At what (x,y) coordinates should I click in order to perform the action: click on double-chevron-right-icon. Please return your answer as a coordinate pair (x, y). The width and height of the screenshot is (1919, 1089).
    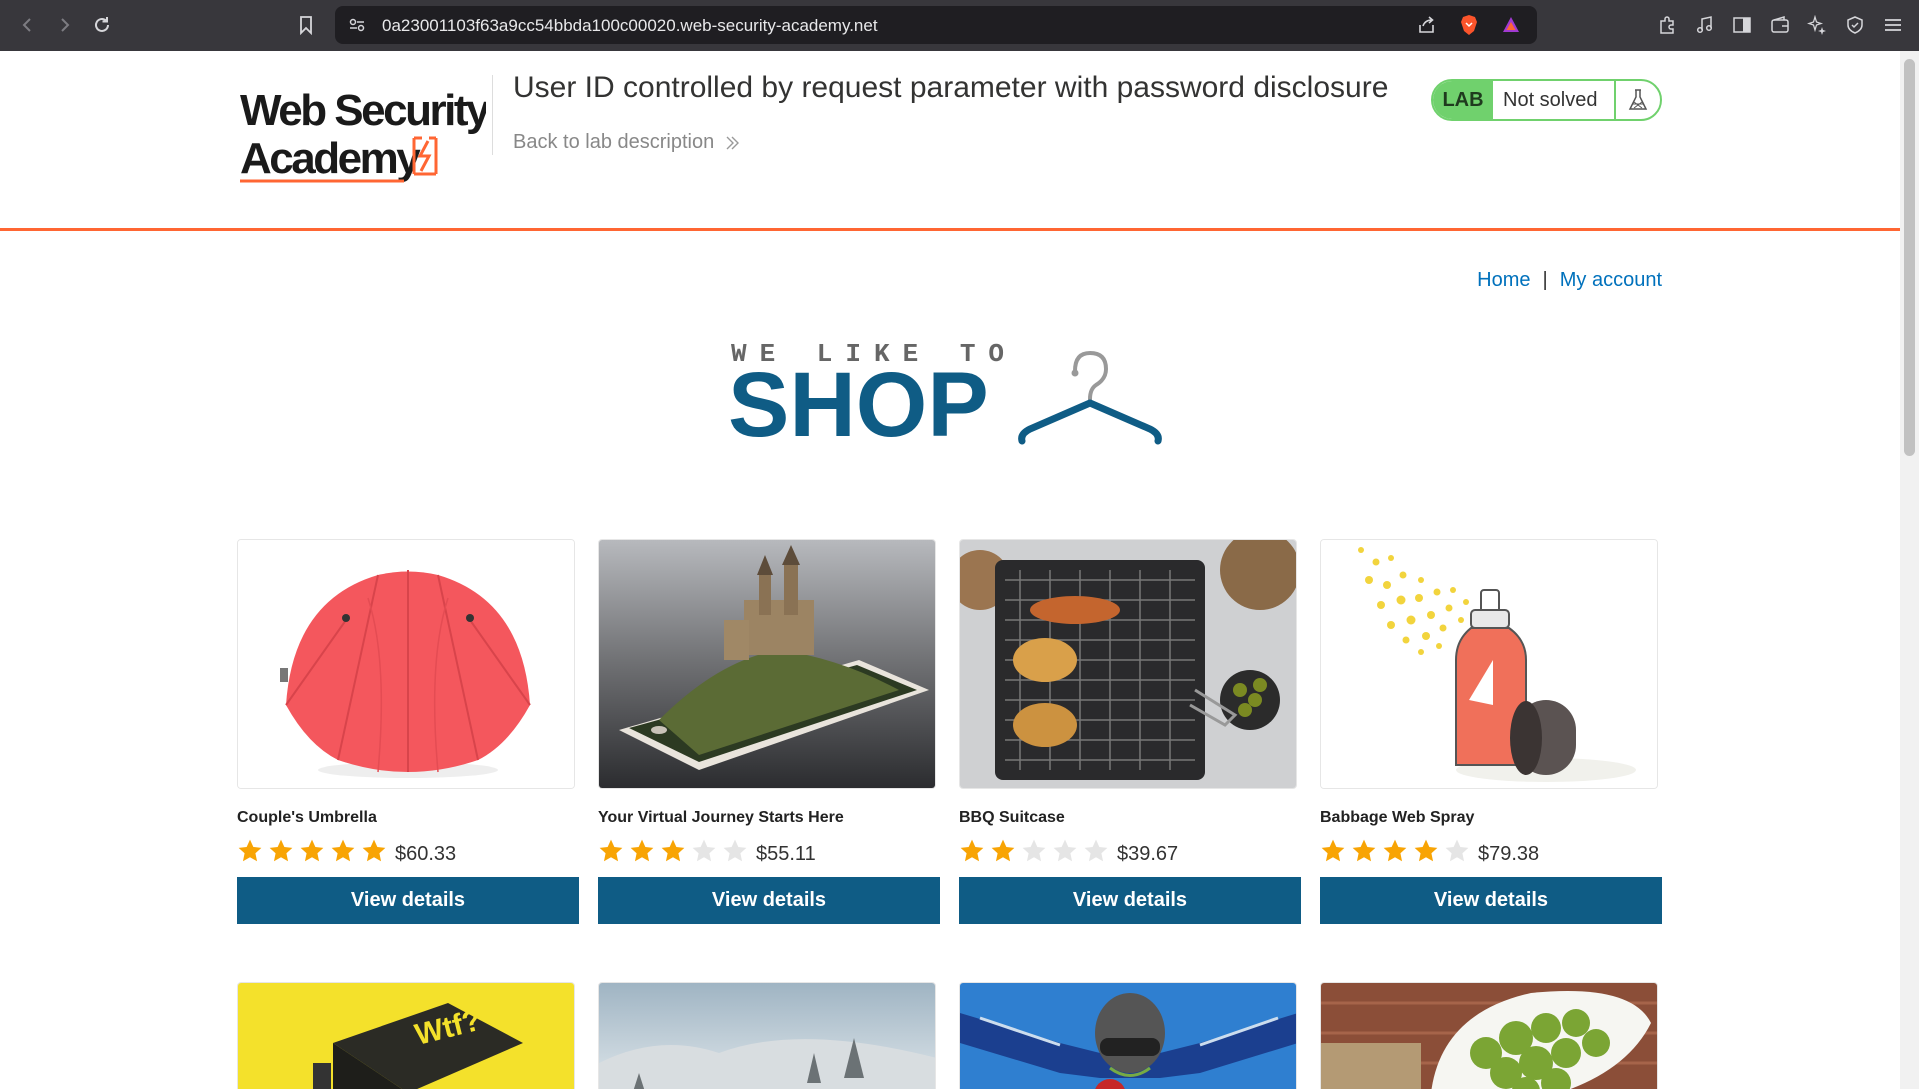
    Looking at the image, I should click on (733, 142).